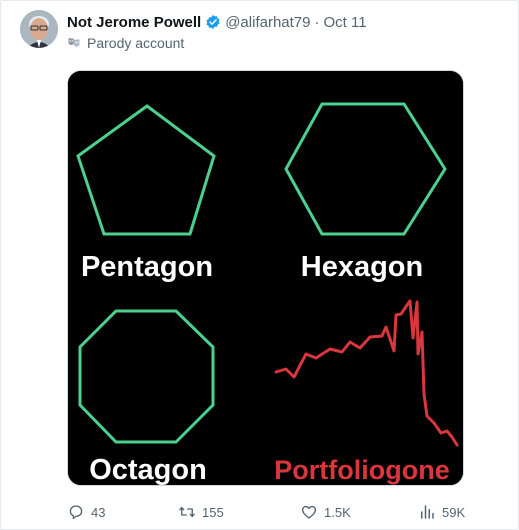 The image size is (519, 530). Describe the element at coordinates (187, 512) in the screenshot. I see `retweet-icon` at that location.